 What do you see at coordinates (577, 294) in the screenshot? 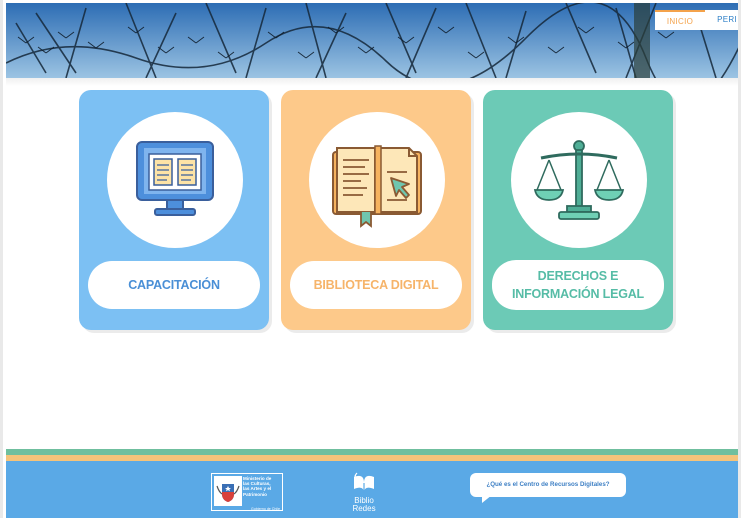
I see `card-title-line-2: INFORMACIÓN LEGAL` at bounding box center [577, 294].